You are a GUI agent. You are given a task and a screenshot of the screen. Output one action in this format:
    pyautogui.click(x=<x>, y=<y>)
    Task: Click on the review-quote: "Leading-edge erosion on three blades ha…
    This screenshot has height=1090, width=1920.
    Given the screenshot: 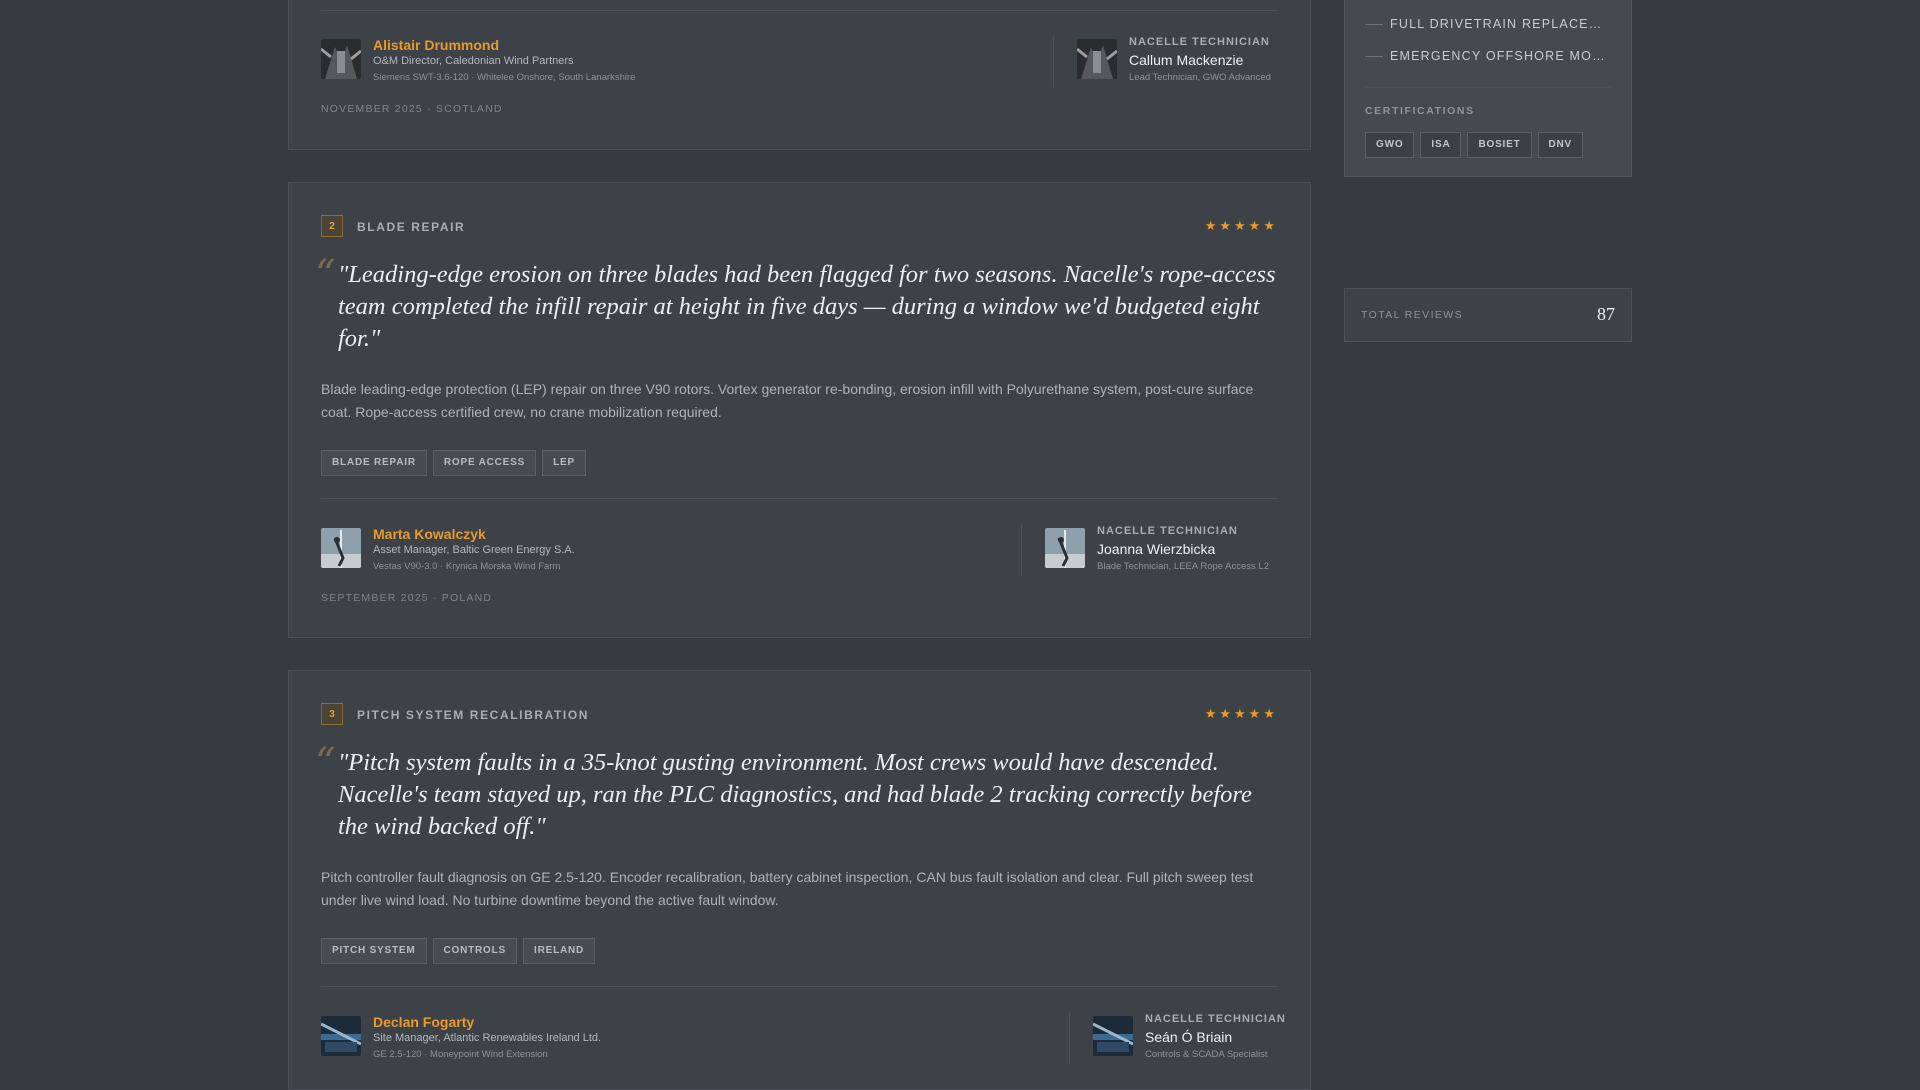 What is the action you would take?
    pyautogui.click(x=807, y=306)
    